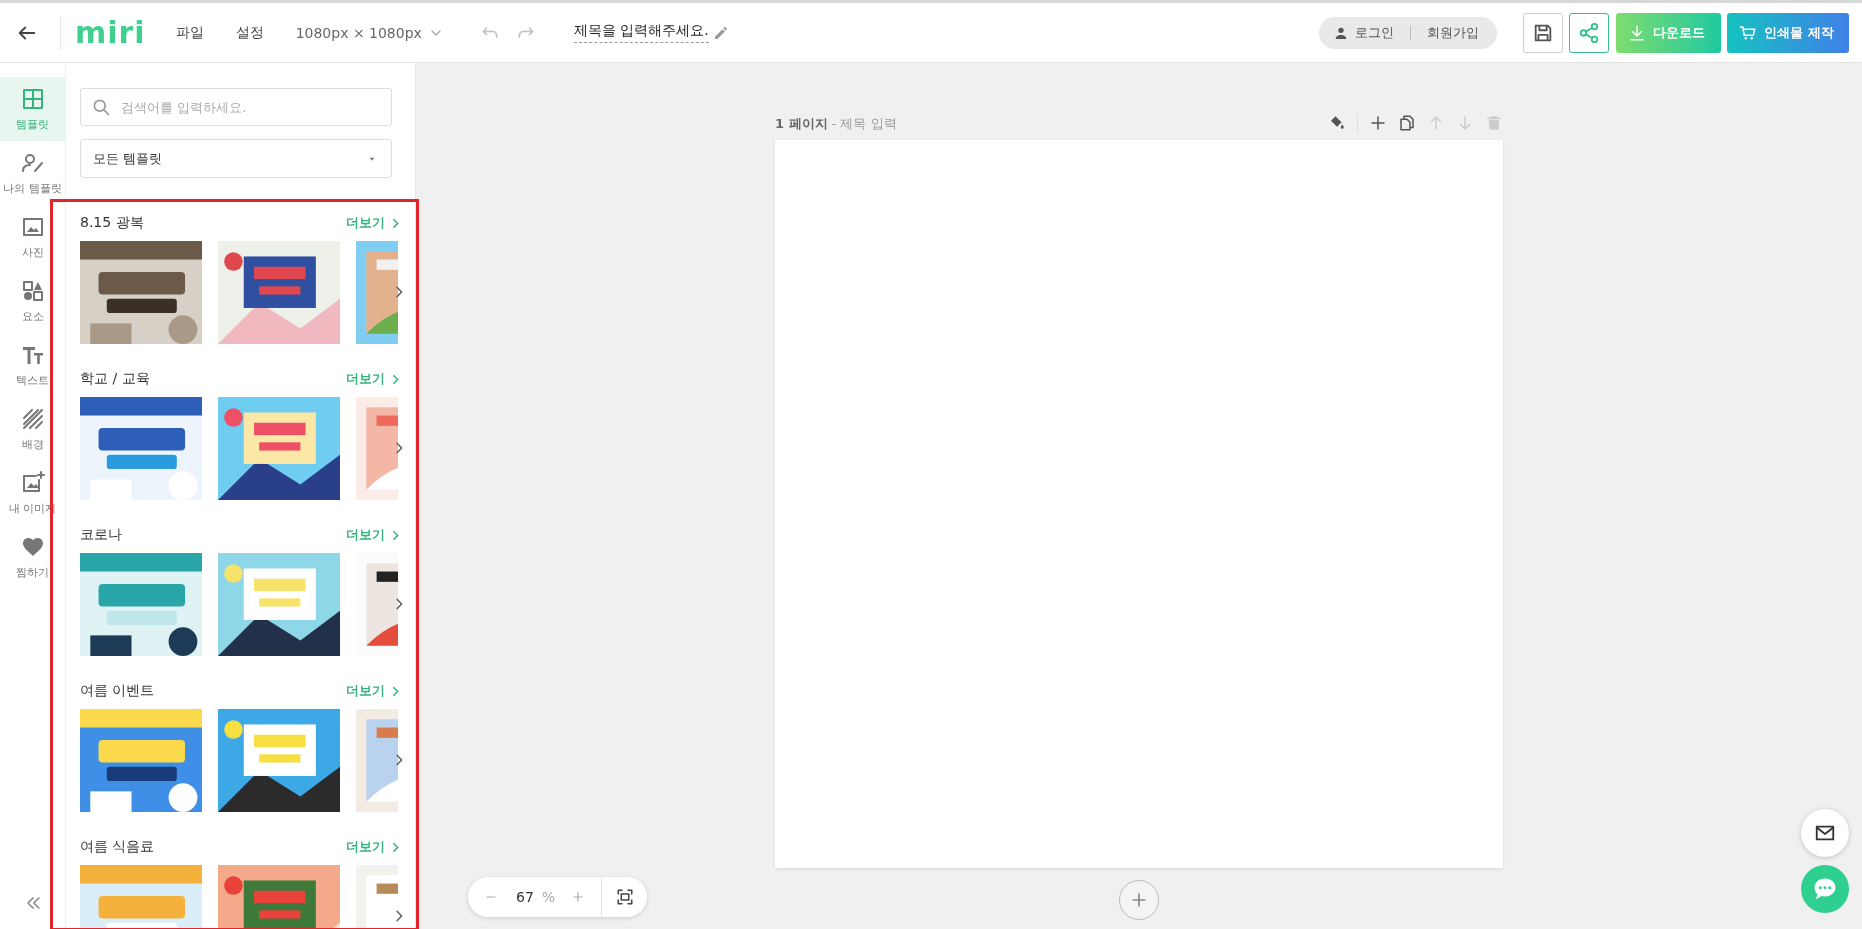 This screenshot has width=1862, height=929. I want to click on login-link: 로그인, so click(1374, 32).